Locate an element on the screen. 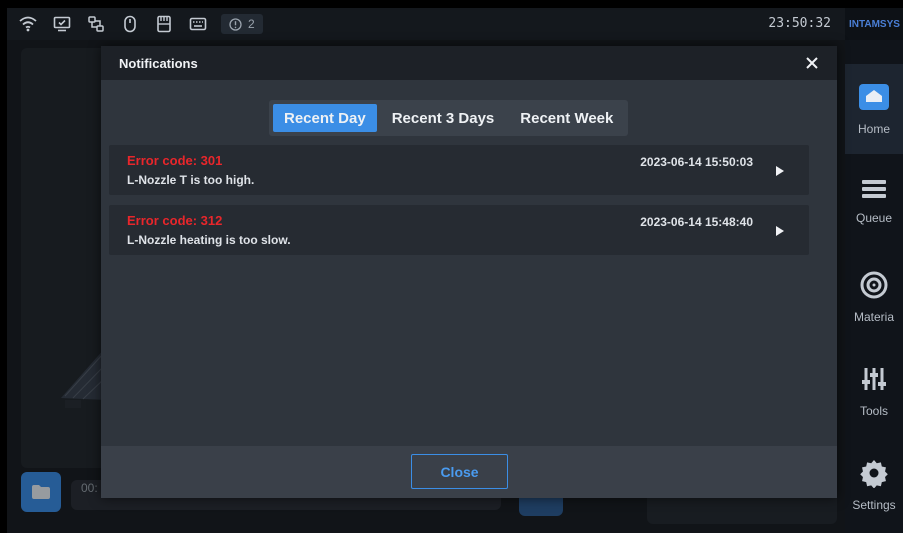  nav-queue-label: Queue is located at coordinates (874, 218).